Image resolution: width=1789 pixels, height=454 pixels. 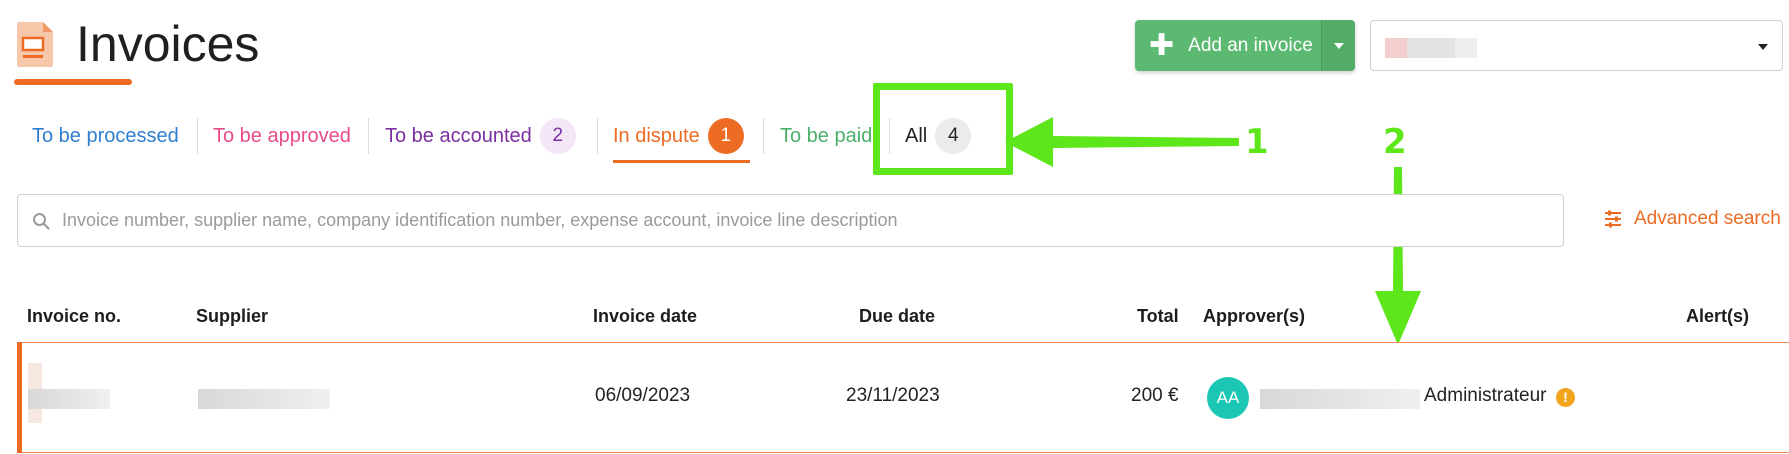 What do you see at coordinates (1155, 395) in the screenshot?
I see `total-cell: 200 €` at bounding box center [1155, 395].